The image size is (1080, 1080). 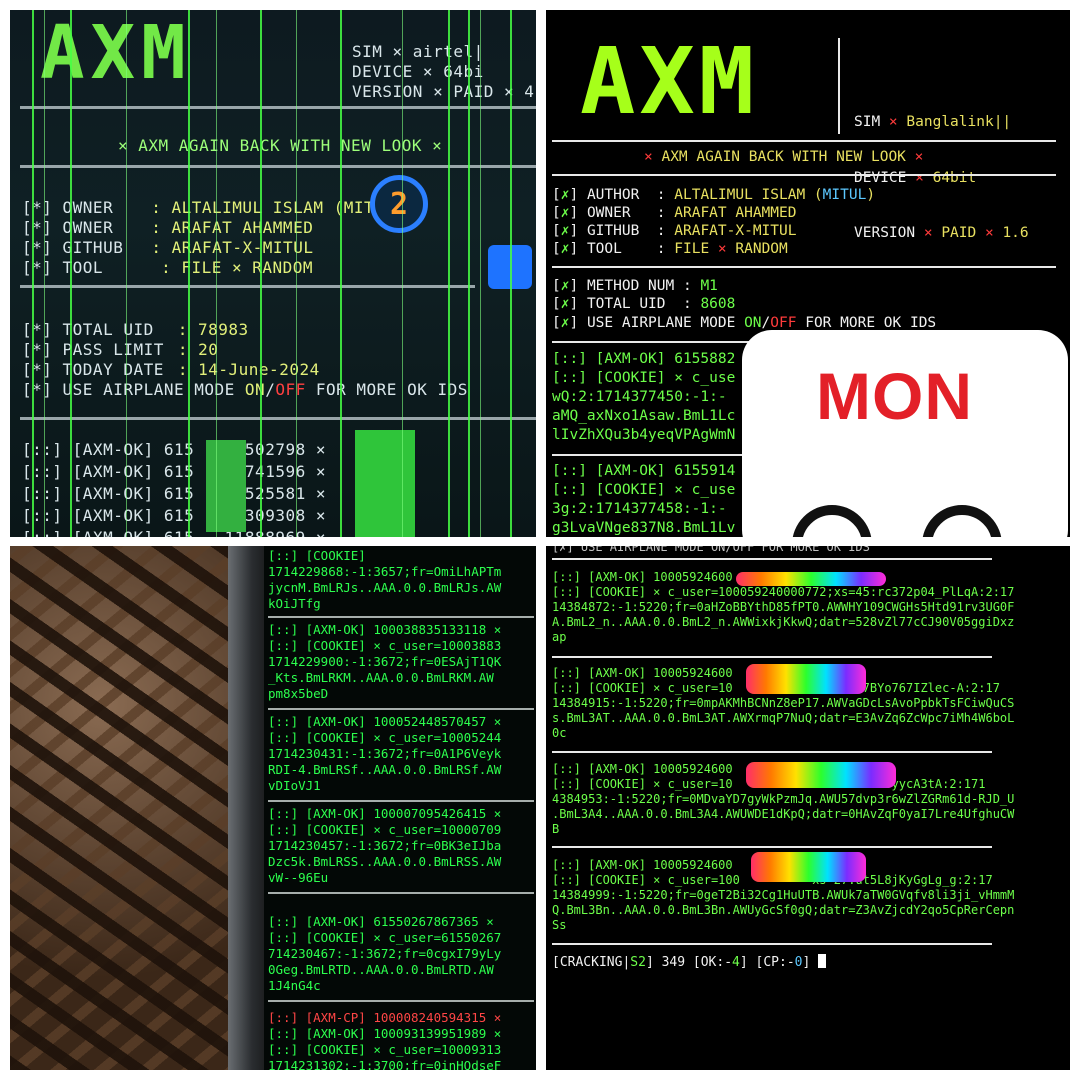 I want to click on result-cookie-cont: 0c, so click(x=559, y=733).